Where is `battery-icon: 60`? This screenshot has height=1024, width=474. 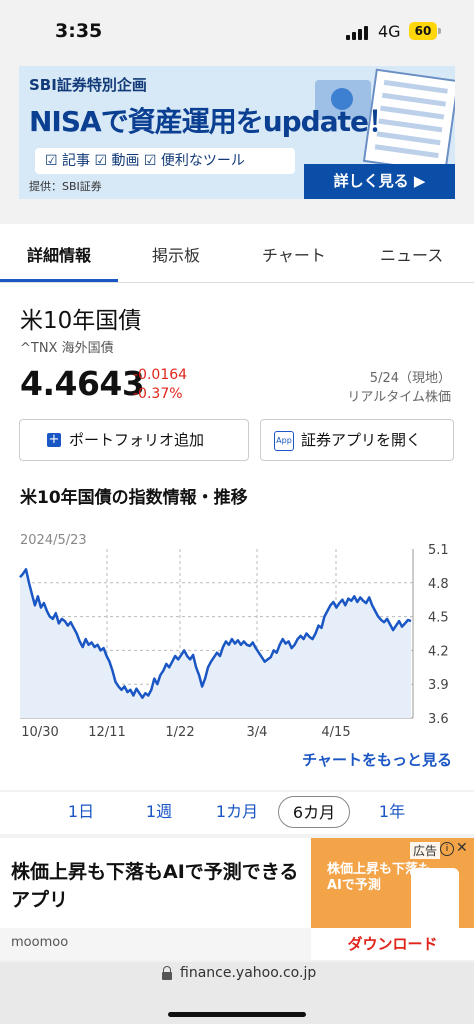 battery-icon: 60 is located at coordinates (423, 31).